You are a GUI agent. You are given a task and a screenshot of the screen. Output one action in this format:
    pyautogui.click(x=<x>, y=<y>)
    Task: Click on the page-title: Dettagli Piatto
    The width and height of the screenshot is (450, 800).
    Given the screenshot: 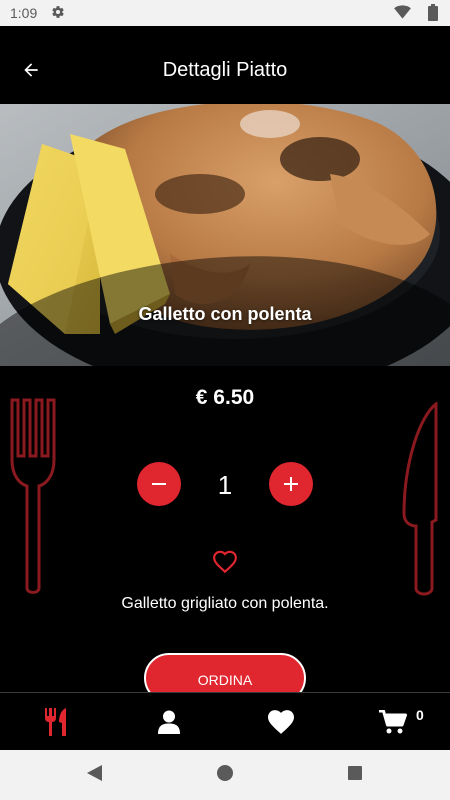 What is the action you would take?
    pyautogui.click(x=225, y=70)
    